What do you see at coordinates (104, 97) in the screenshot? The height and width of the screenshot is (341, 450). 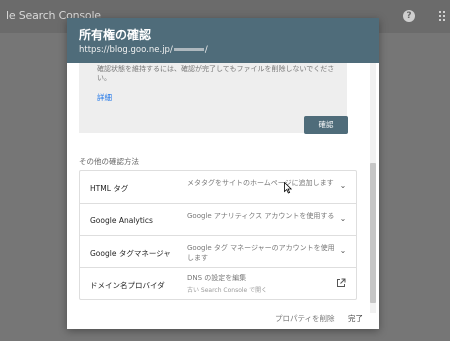 I see `details-link: 詳細` at bounding box center [104, 97].